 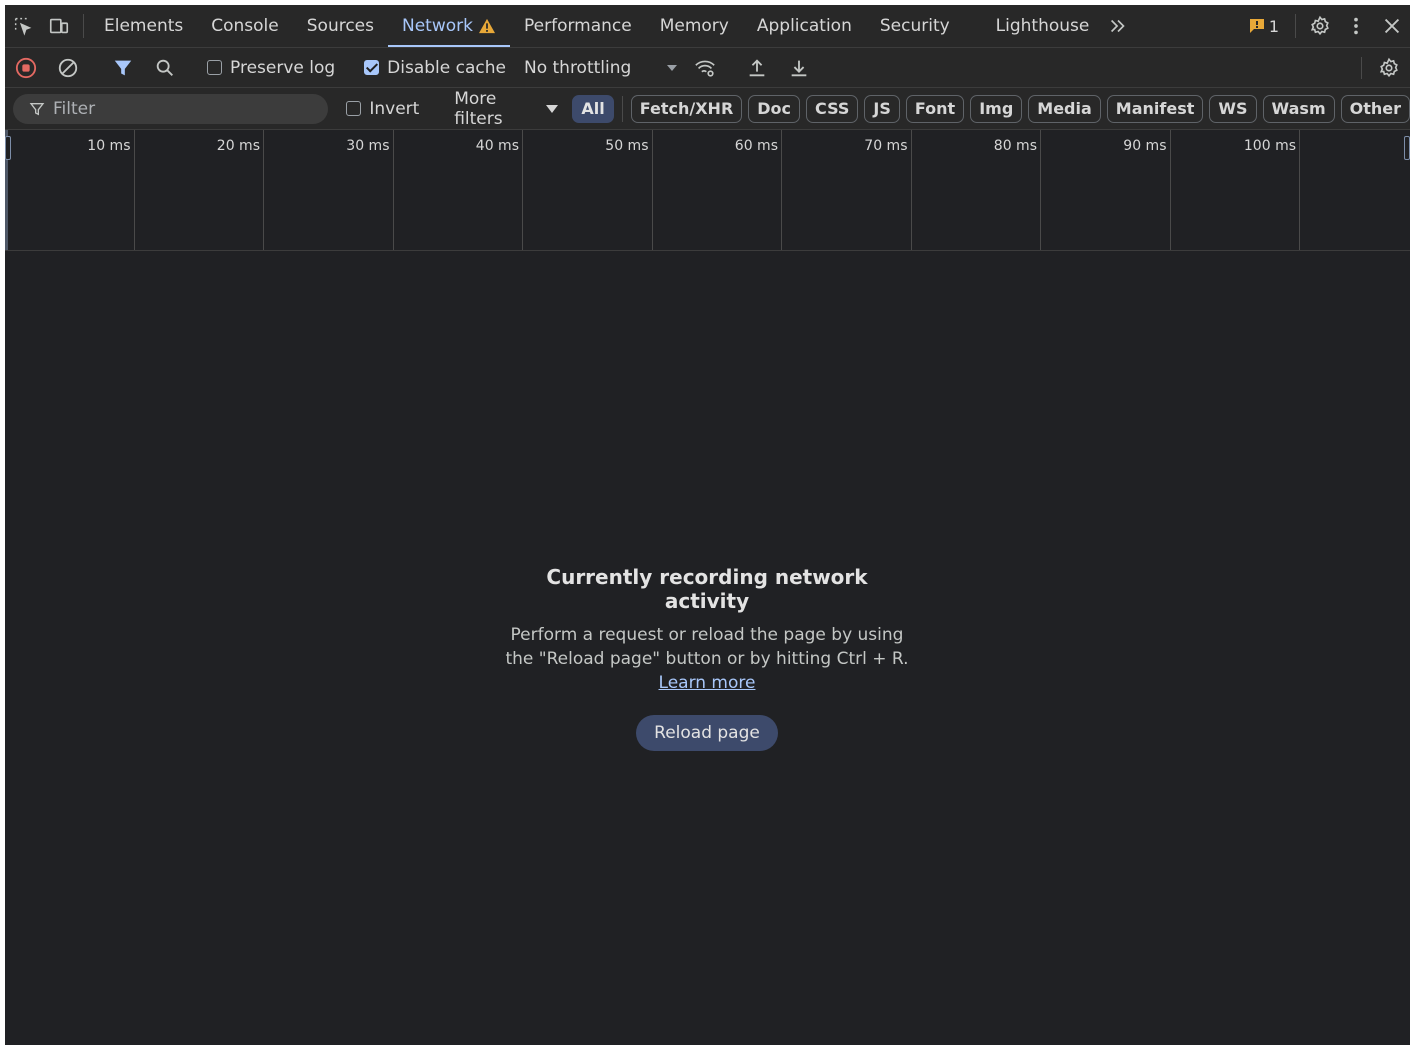 What do you see at coordinates (1356, 26) in the screenshot?
I see `kebab-menu-icon` at bounding box center [1356, 26].